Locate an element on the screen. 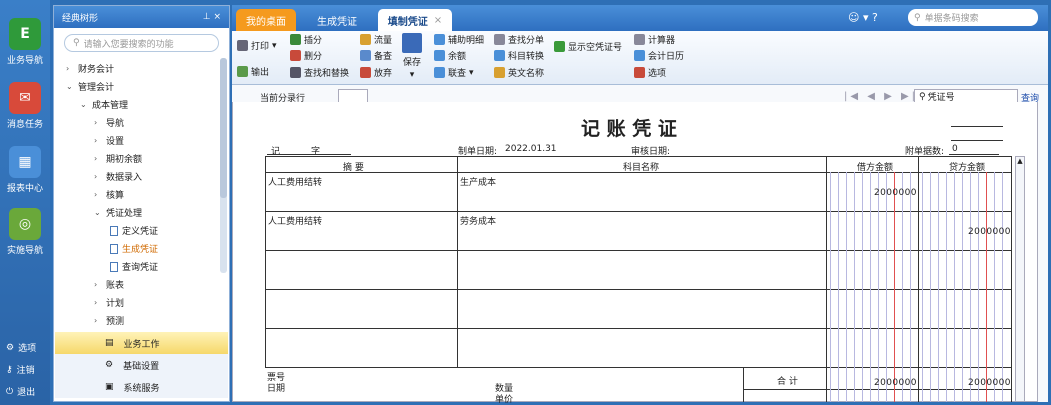  find-icon is located at coordinates (295, 72).